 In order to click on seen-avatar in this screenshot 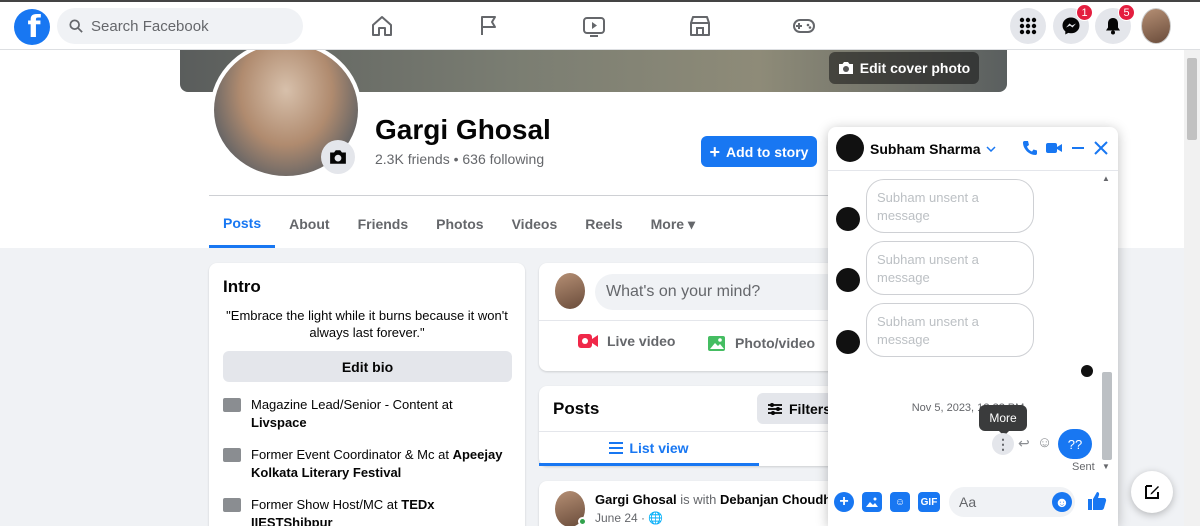, I will do `click(1087, 371)`.